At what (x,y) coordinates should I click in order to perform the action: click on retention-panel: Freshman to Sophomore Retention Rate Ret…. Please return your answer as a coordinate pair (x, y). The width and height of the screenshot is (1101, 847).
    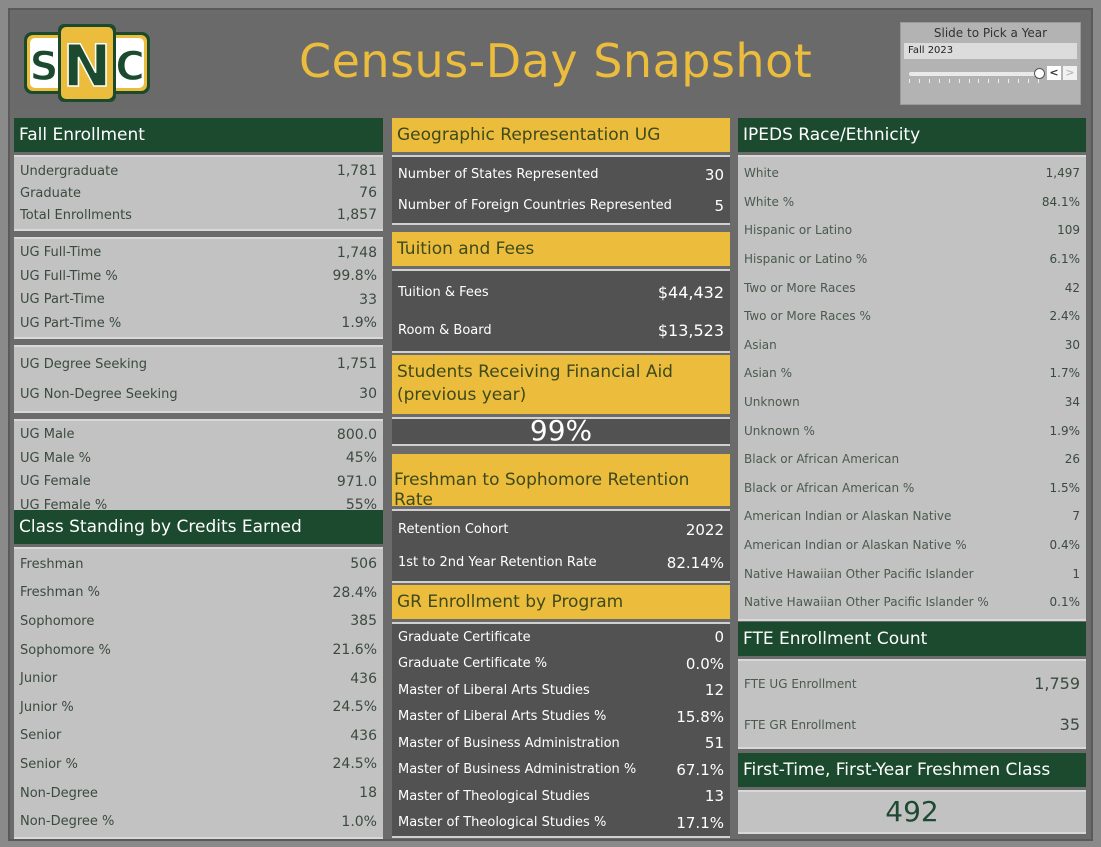
    Looking at the image, I should click on (561, 518).